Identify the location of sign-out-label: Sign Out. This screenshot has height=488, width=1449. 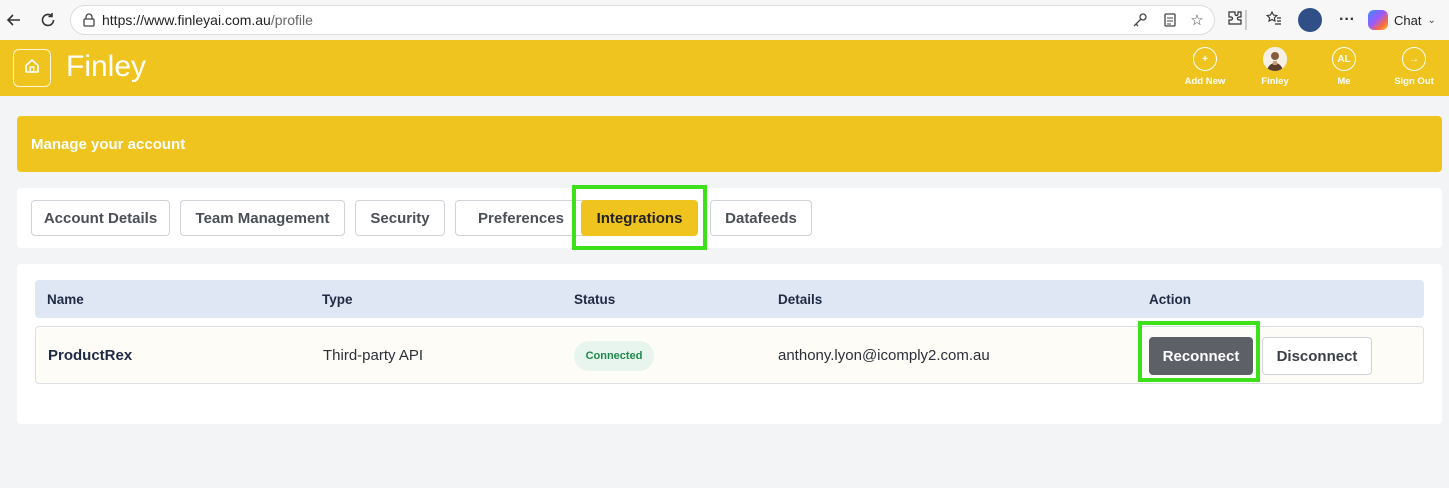
(1414, 81).